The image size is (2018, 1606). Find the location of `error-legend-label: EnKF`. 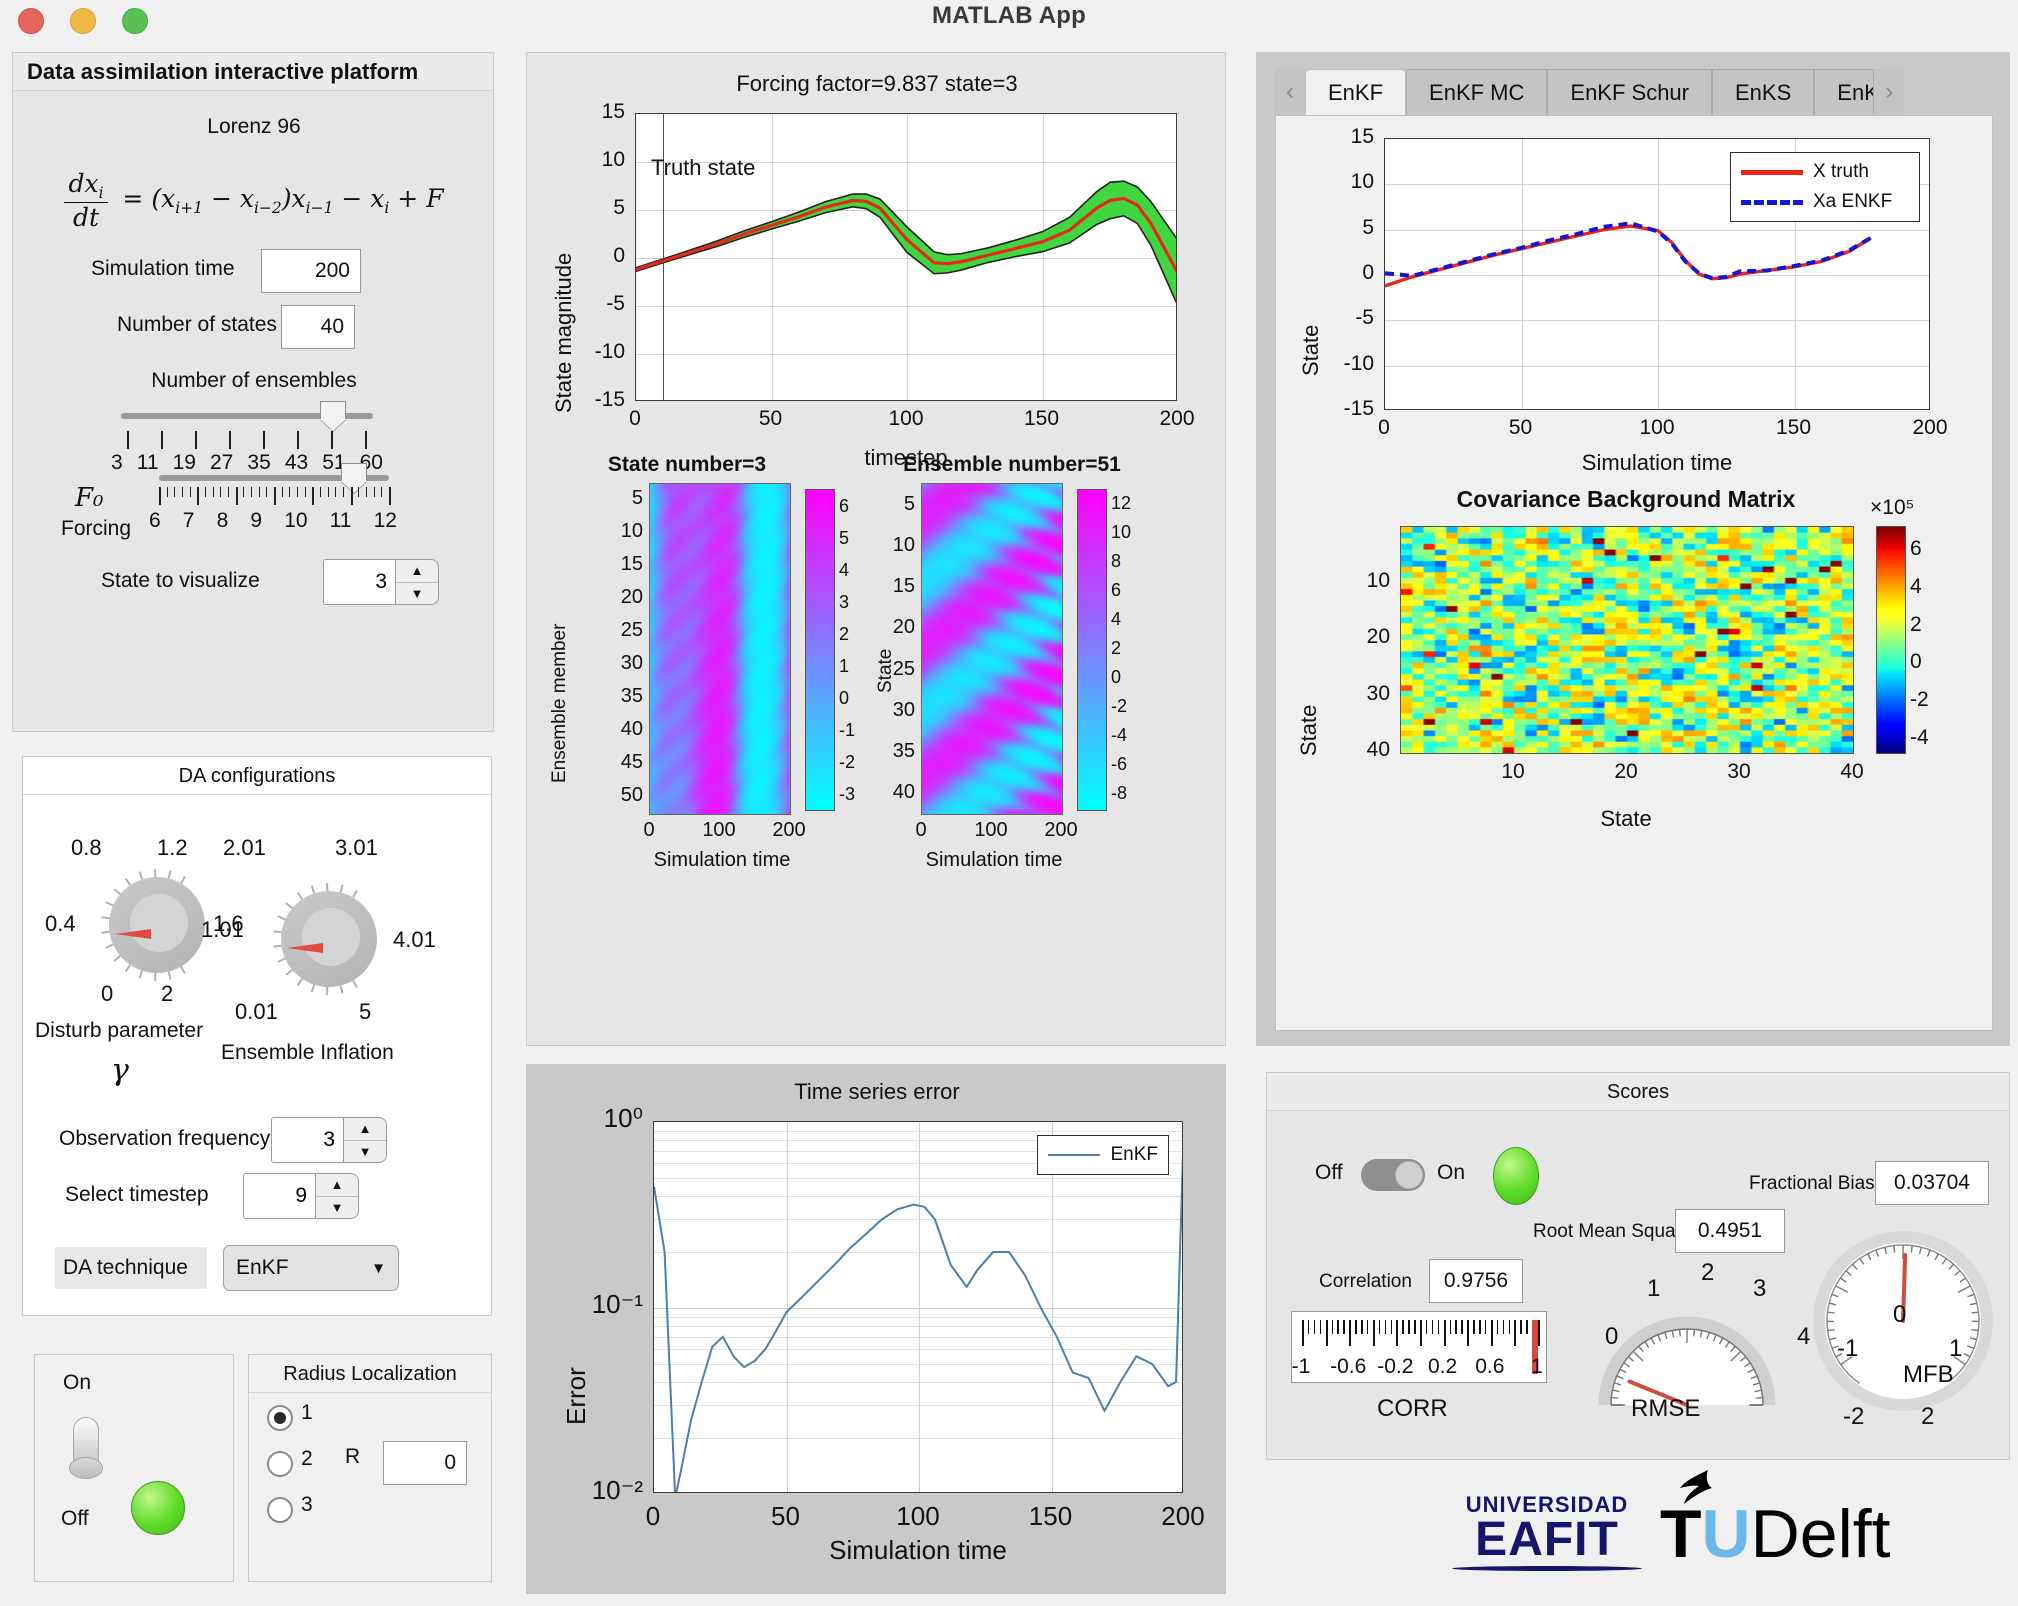

error-legend-label: EnKF is located at coordinates (1134, 1154).